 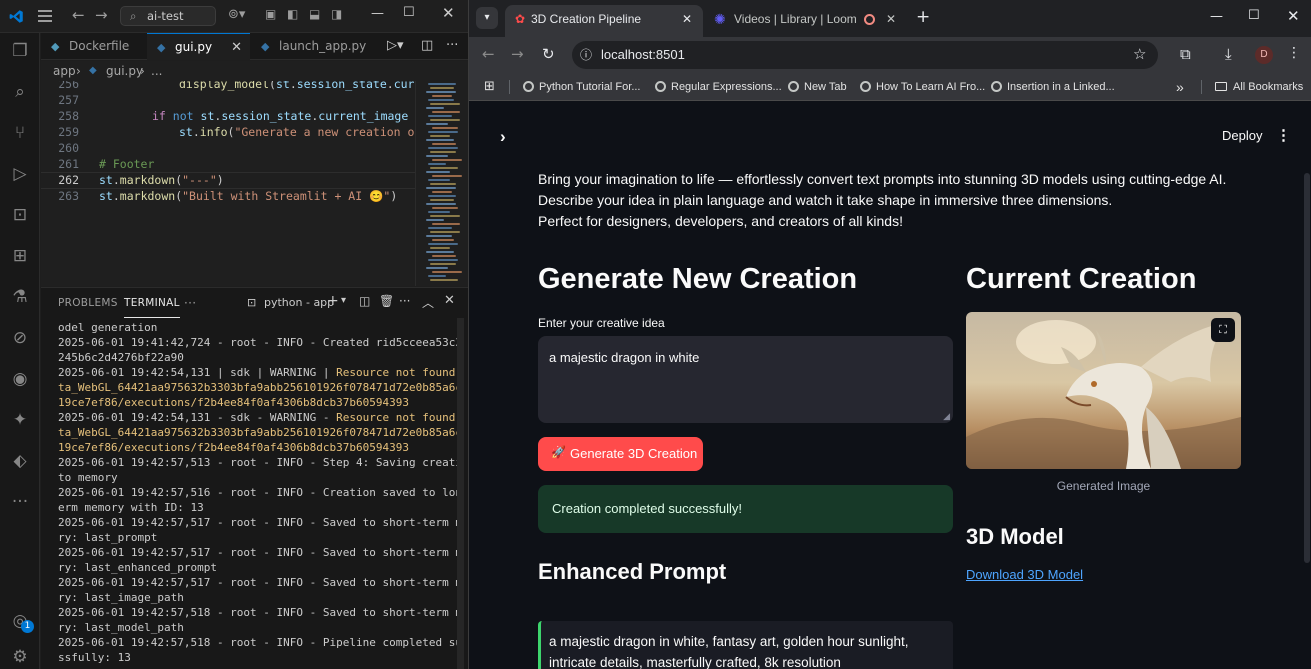 What do you see at coordinates (1307, 368) in the screenshot?
I see `app-scrollbar` at bounding box center [1307, 368].